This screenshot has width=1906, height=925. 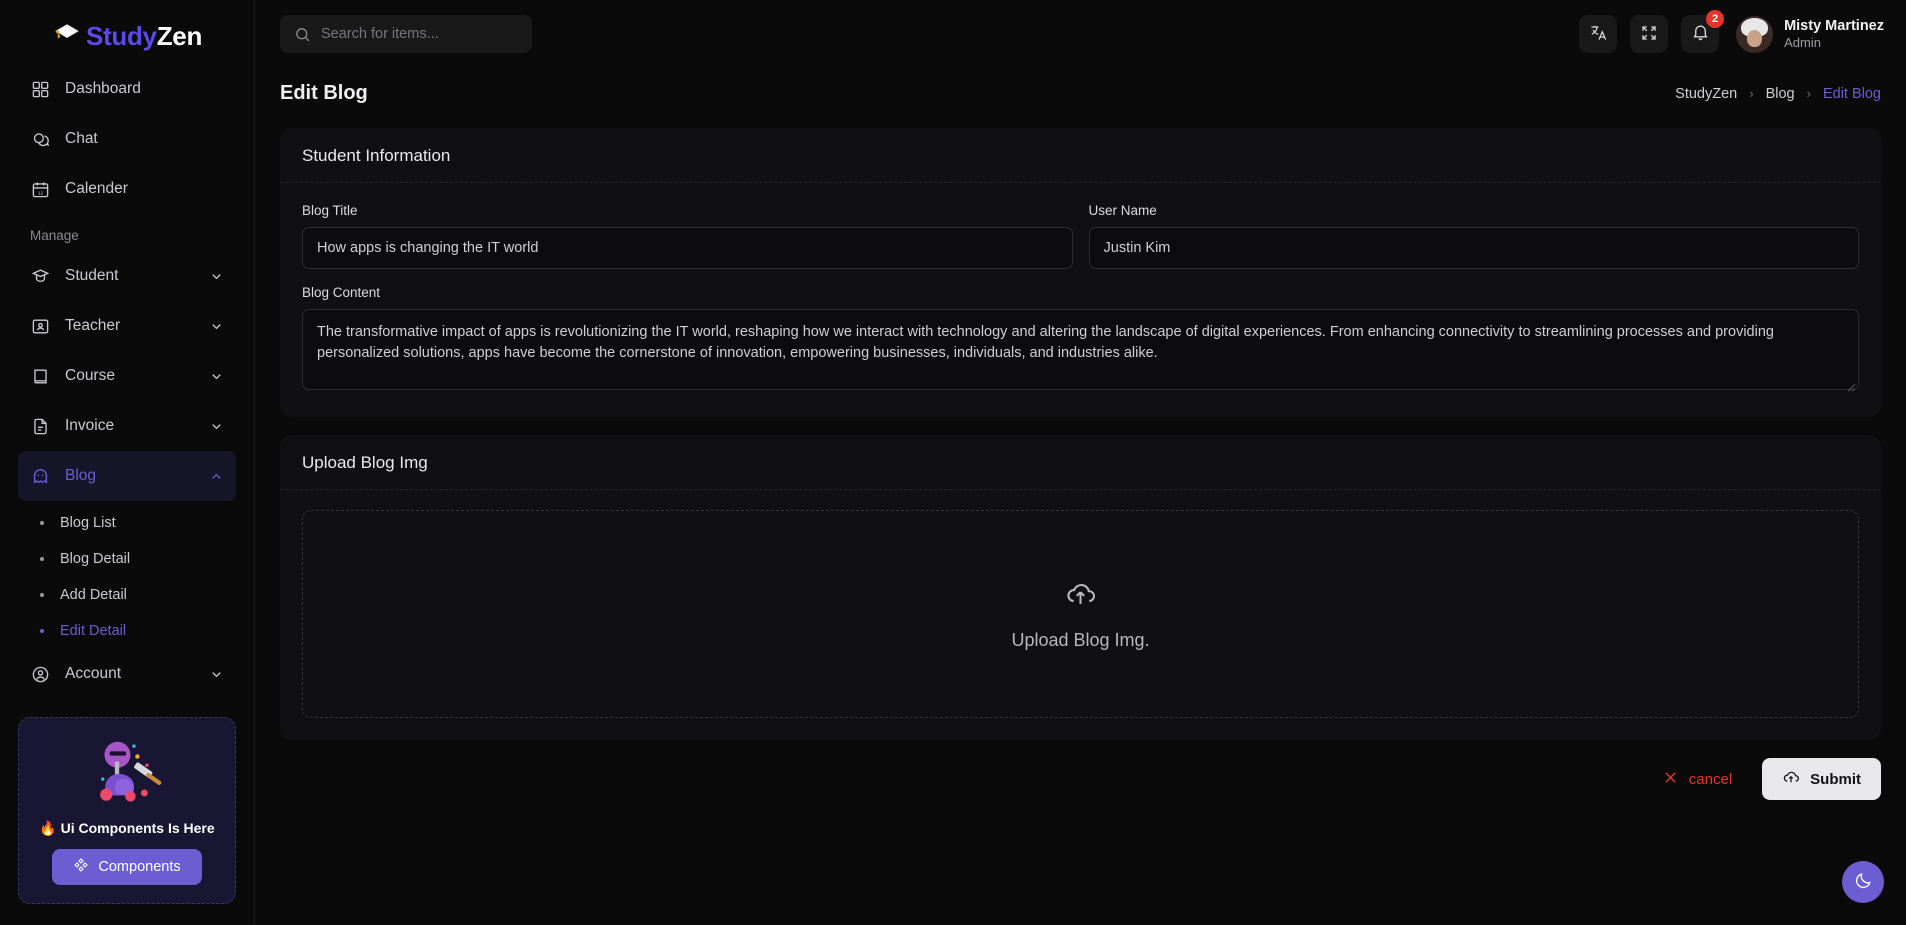 What do you see at coordinates (93, 595) in the screenshot?
I see `sidebar-subitem-label: Add Detail` at bounding box center [93, 595].